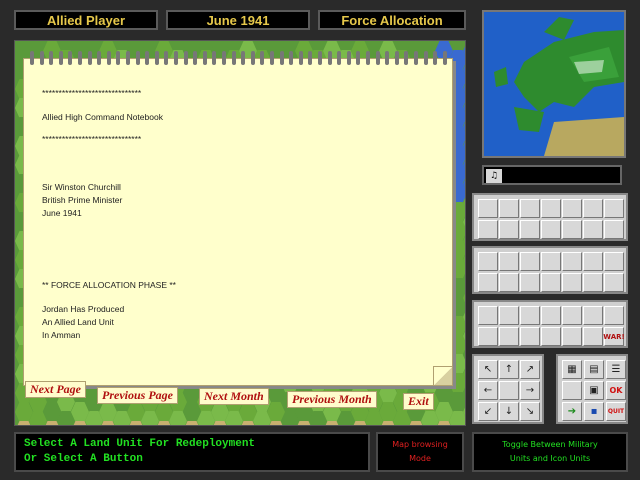  Describe the element at coordinates (509, 369) in the screenshot. I see `arrow-n-icon: ↑` at that location.